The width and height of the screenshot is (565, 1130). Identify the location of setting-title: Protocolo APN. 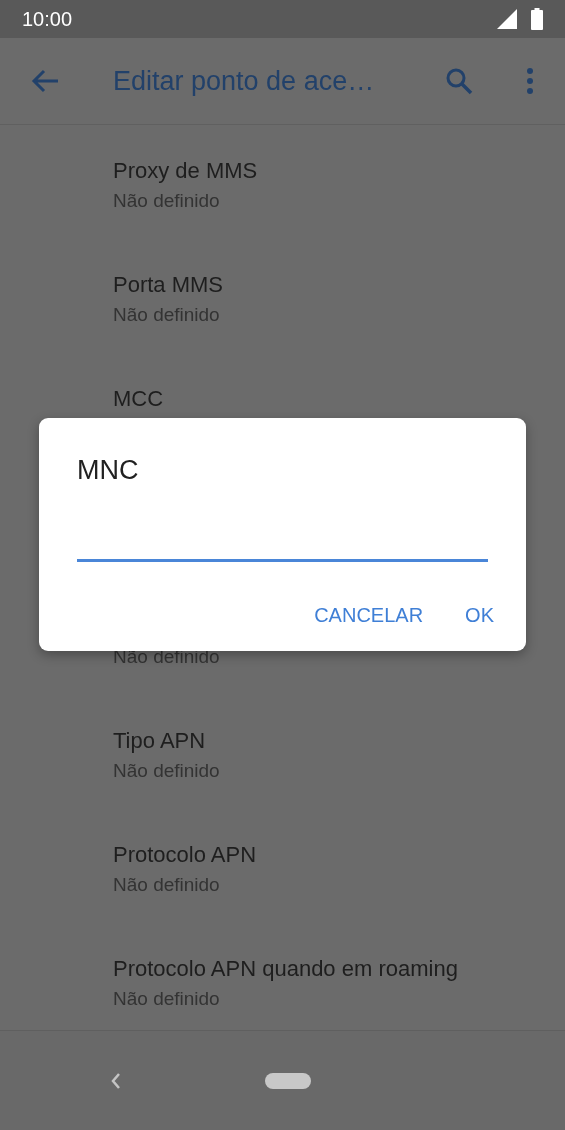
(339, 855).